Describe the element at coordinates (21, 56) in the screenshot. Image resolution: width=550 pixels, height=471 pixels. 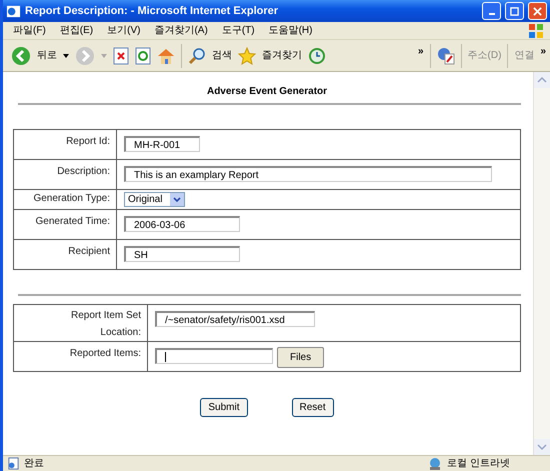
I see `back-icon` at that location.